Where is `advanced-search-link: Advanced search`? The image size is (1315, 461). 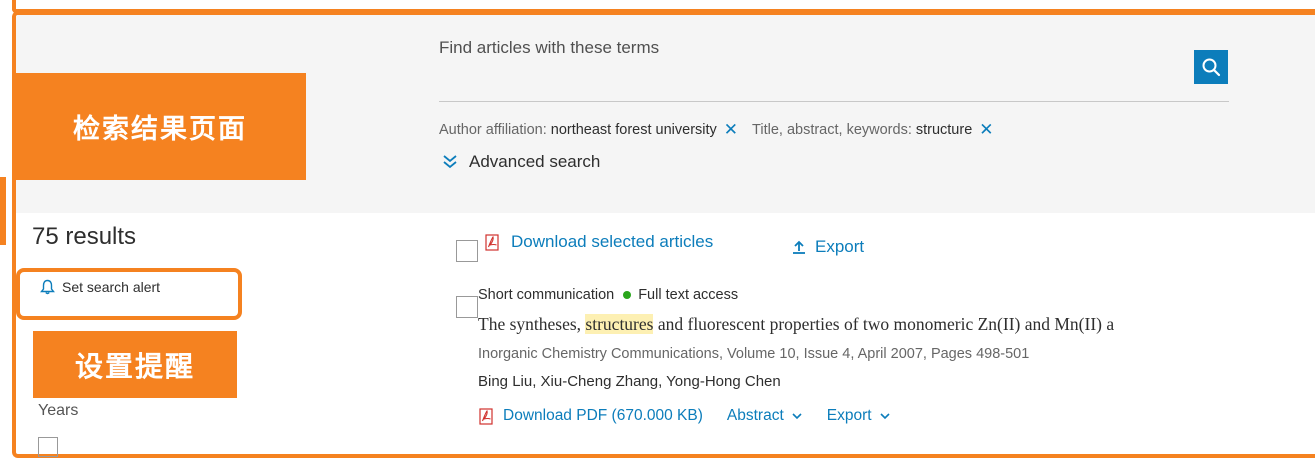 advanced-search-link: Advanced search is located at coordinates (519, 162).